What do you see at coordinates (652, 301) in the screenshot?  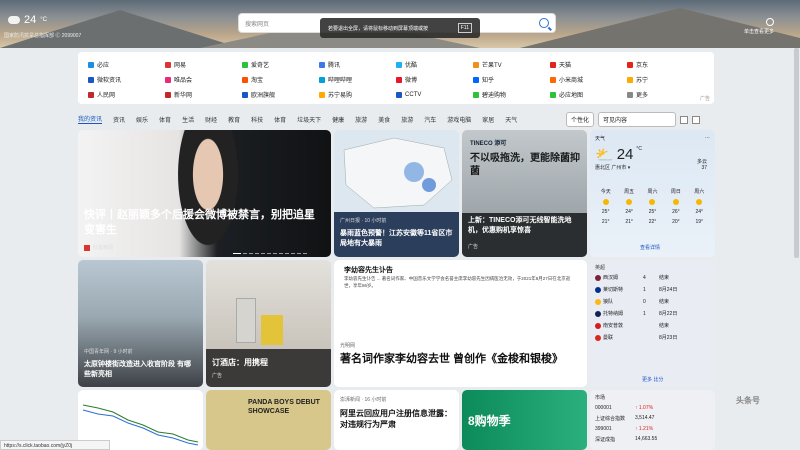 I see `match-row: 狼队 0 结束` at bounding box center [652, 301].